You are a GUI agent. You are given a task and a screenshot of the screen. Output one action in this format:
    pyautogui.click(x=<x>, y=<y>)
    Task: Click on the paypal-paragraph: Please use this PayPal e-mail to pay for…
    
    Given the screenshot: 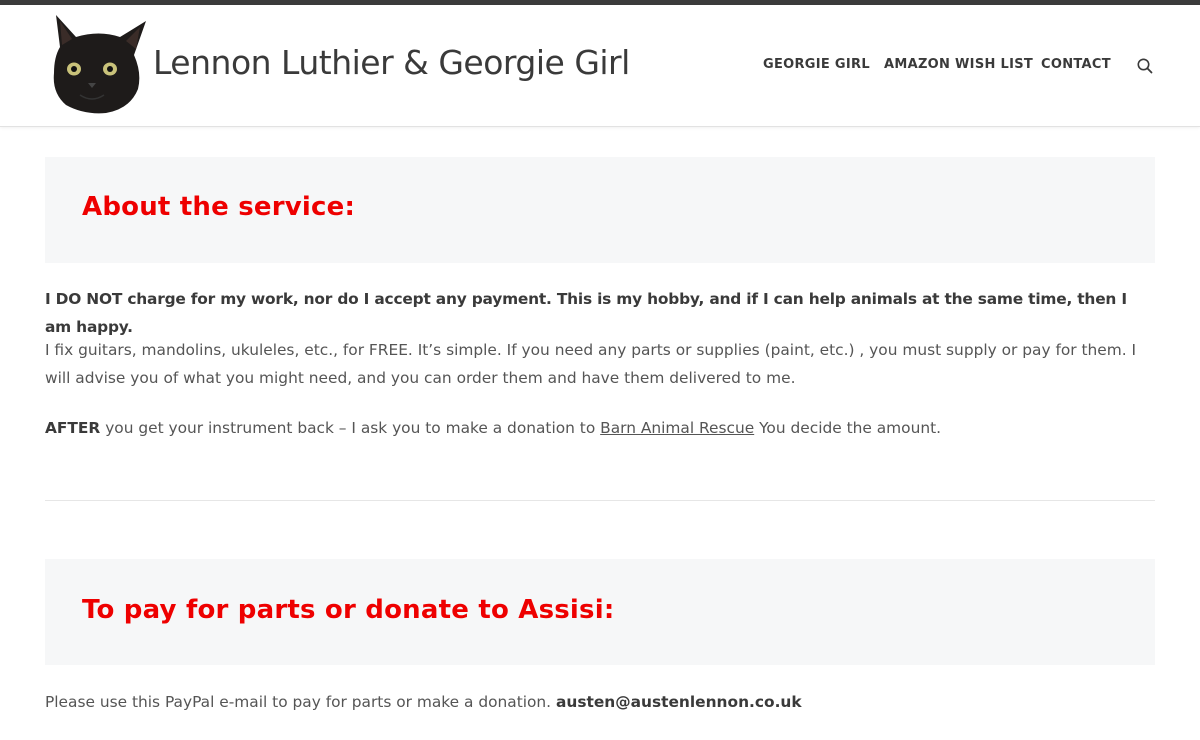 What is the action you would take?
    pyautogui.click(x=601, y=702)
    